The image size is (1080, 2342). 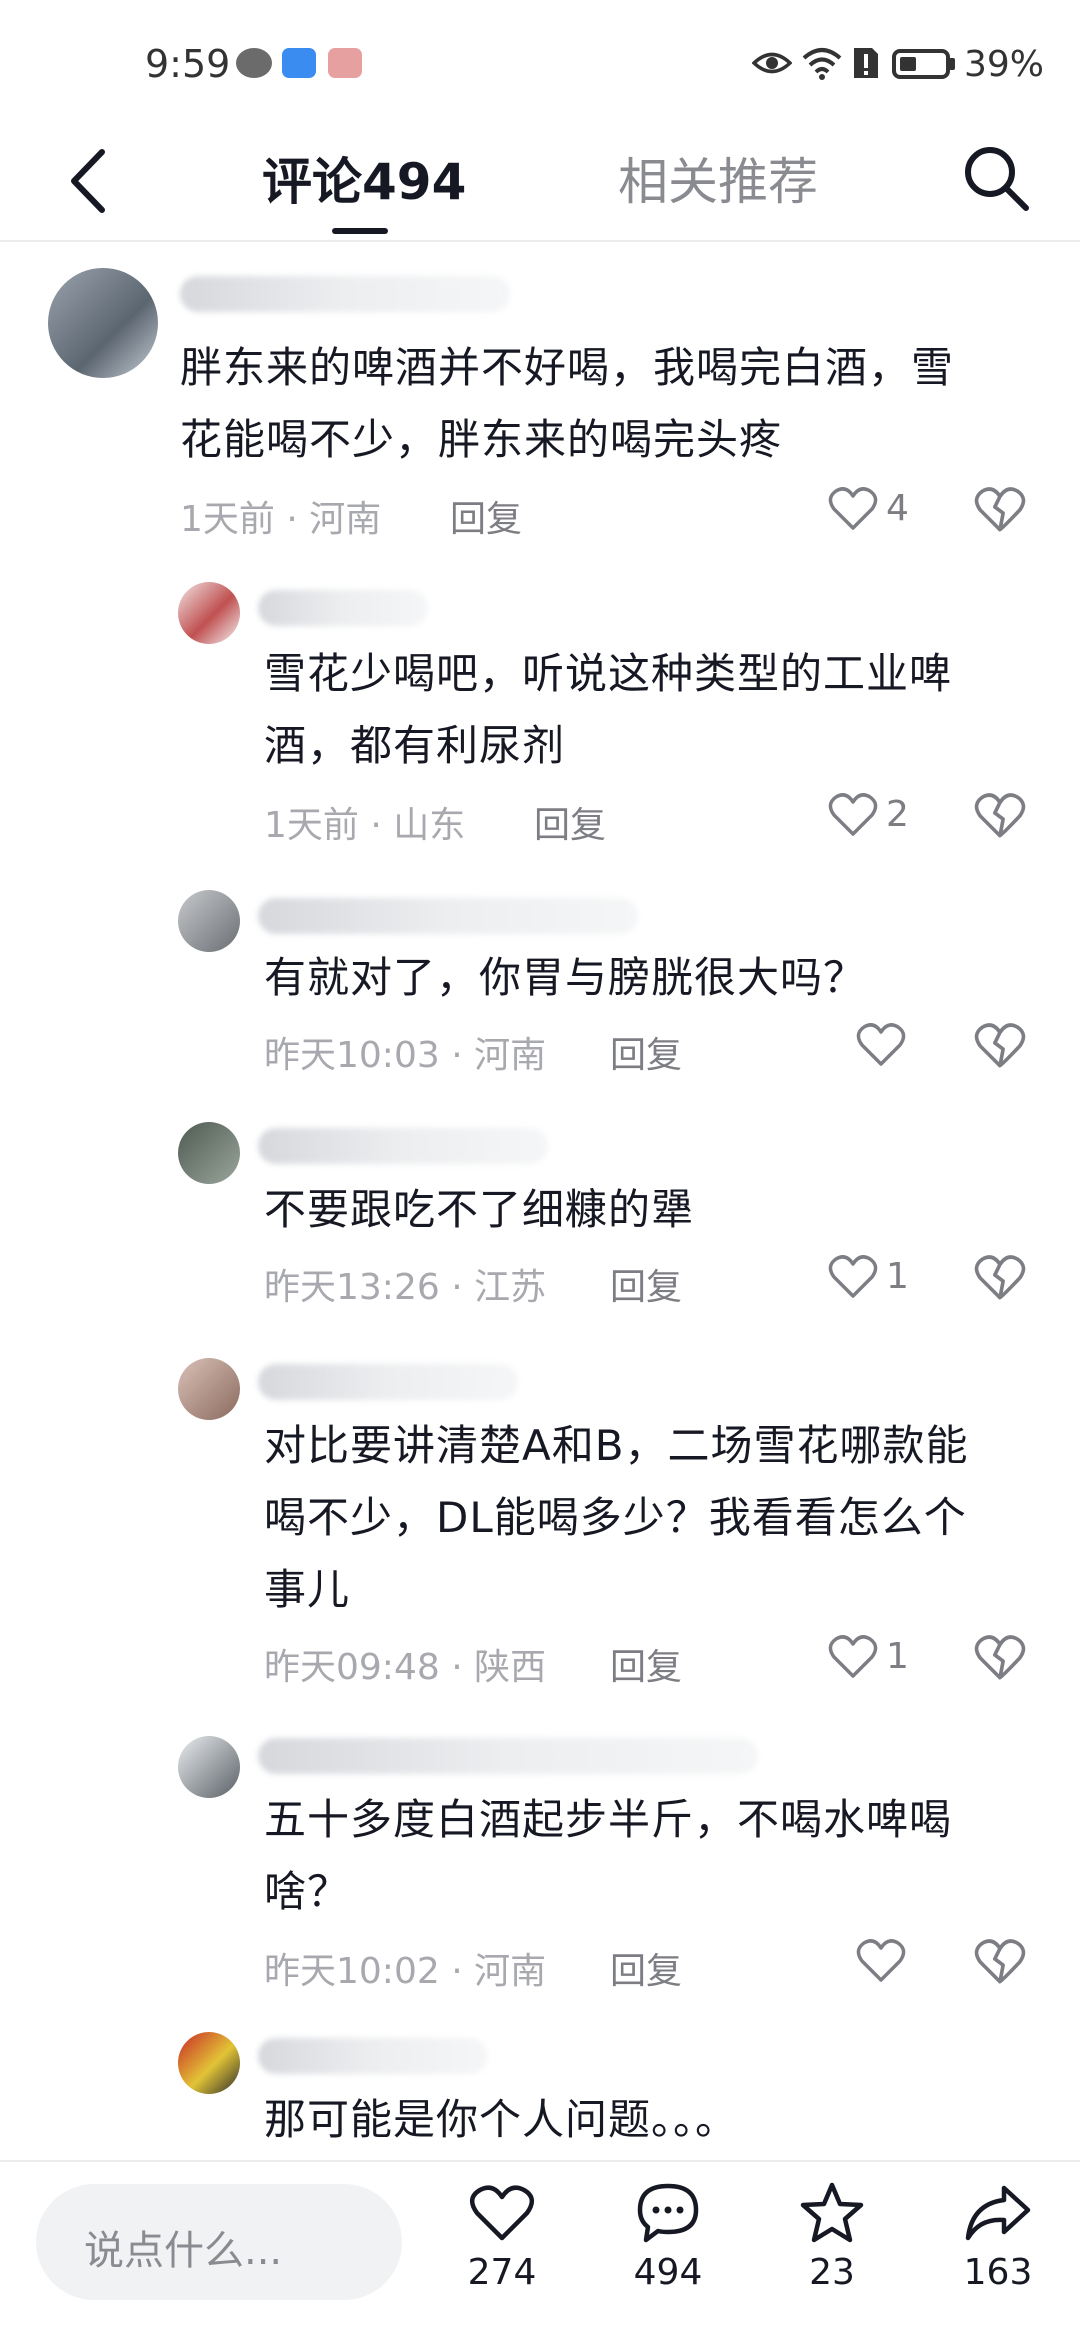 I want to click on comment-bubble-icon, so click(x=668, y=2213).